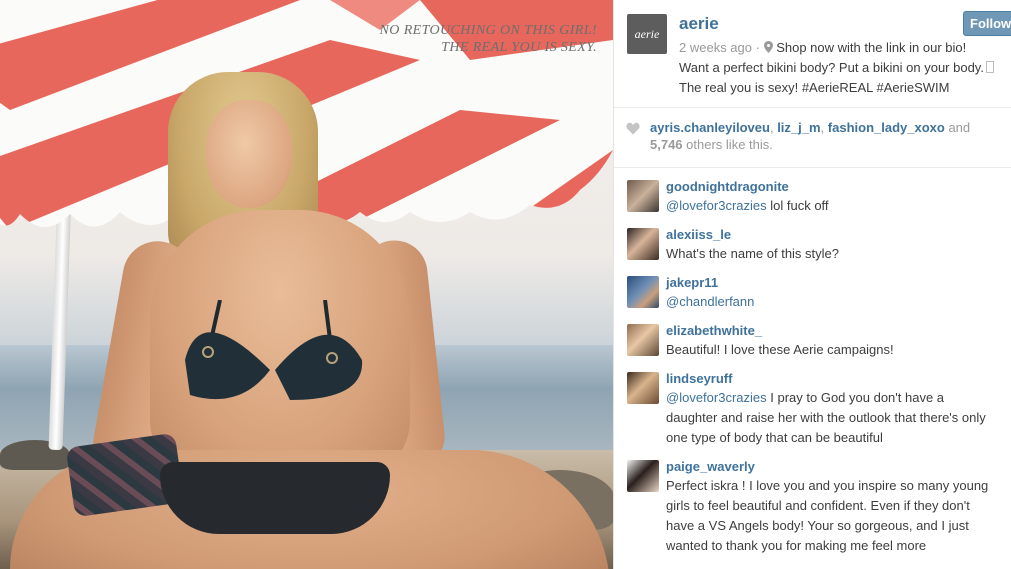 The width and height of the screenshot is (1011, 569). I want to click on comment-body: lol fuck off, so click(799, 205).